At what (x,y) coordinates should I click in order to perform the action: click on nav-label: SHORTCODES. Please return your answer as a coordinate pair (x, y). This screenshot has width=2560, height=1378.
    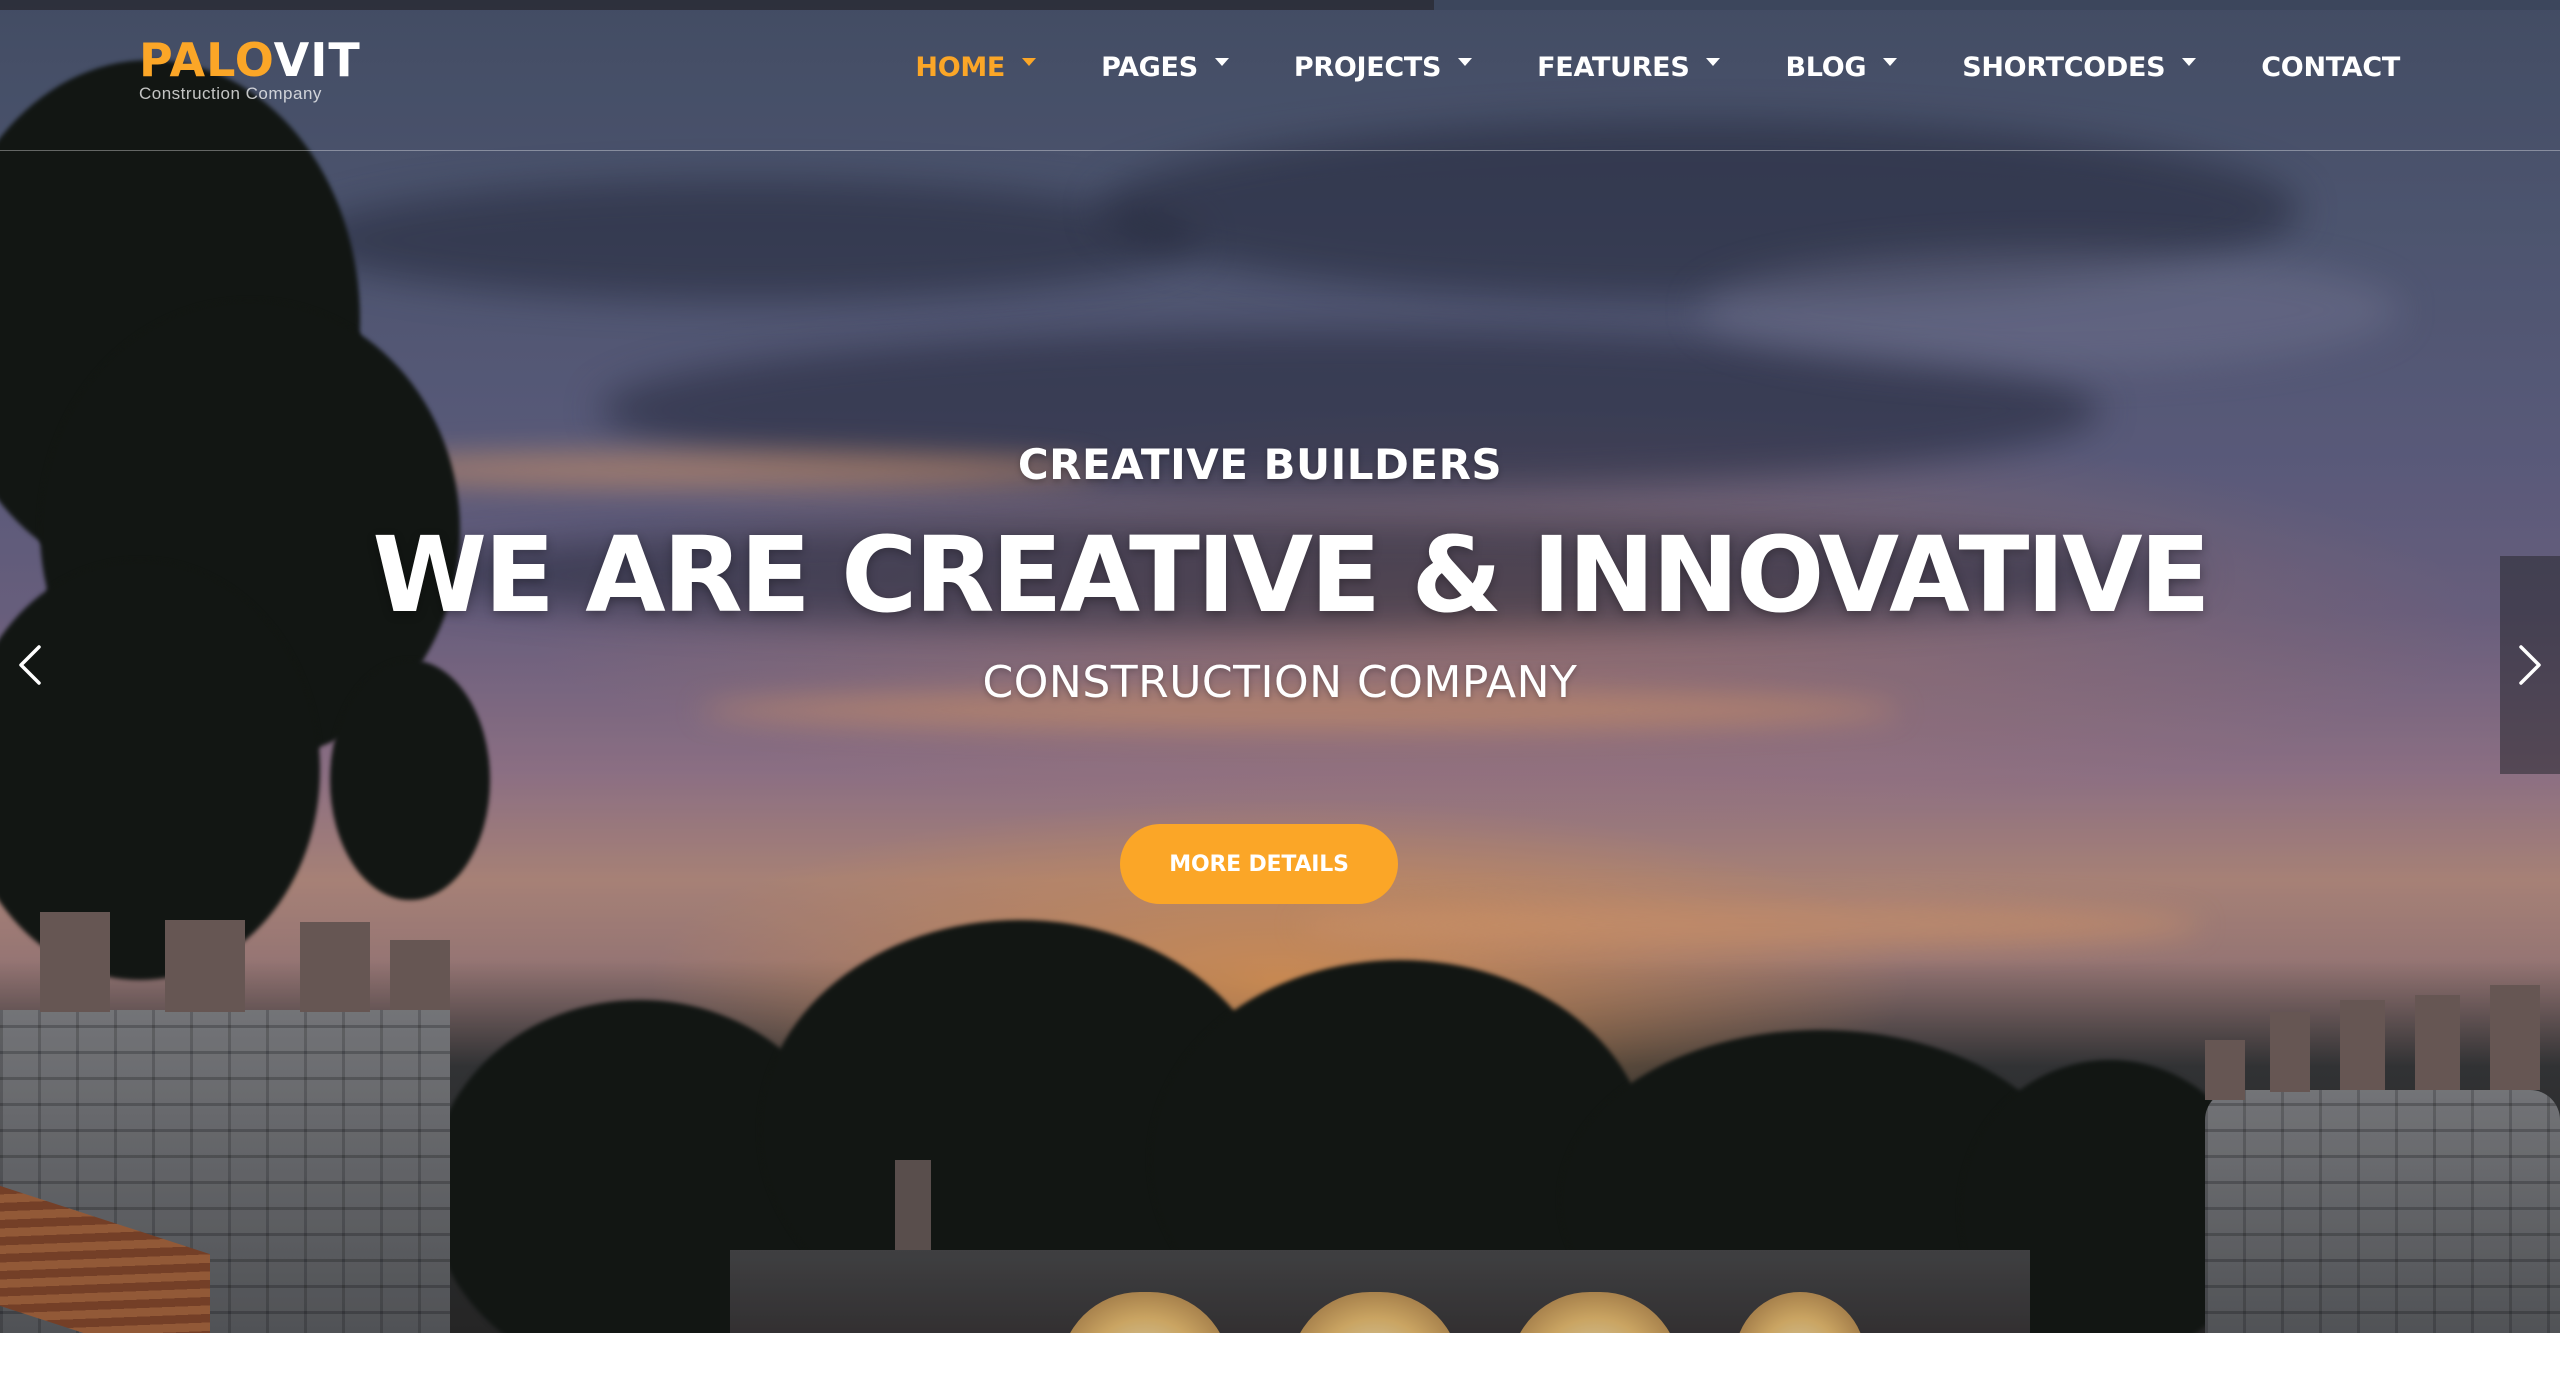
    Looking at the image, I should click on (2064, 67).